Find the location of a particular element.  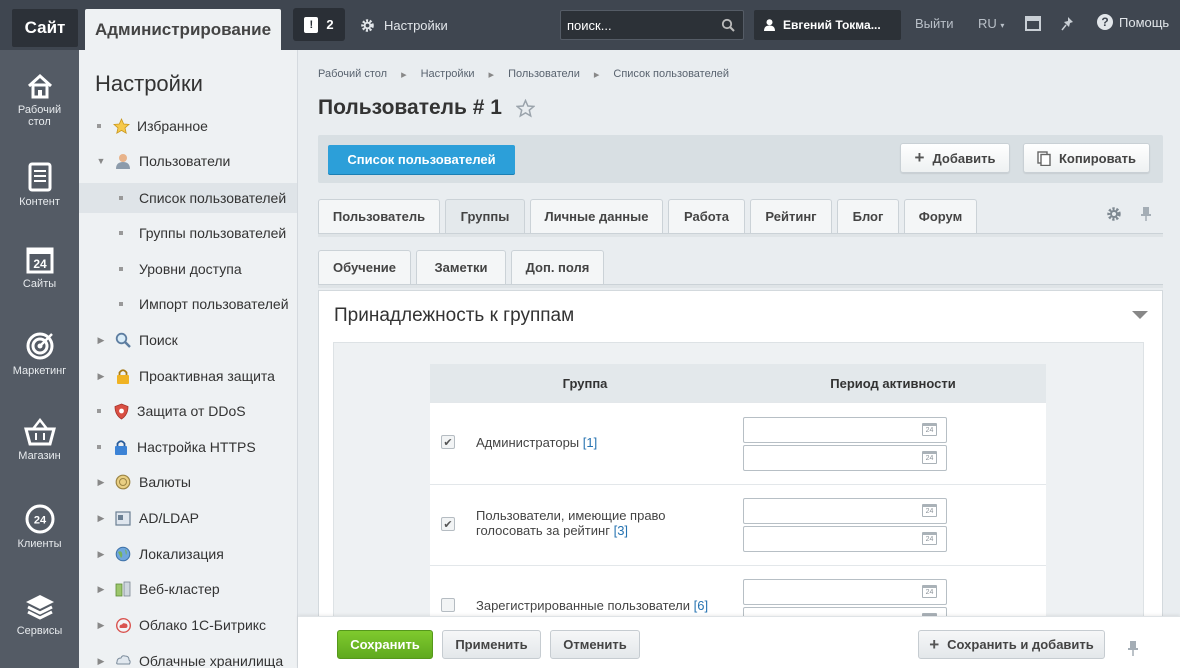

menu-clients: 24 Клиенты is located at coordinates (39, 527).